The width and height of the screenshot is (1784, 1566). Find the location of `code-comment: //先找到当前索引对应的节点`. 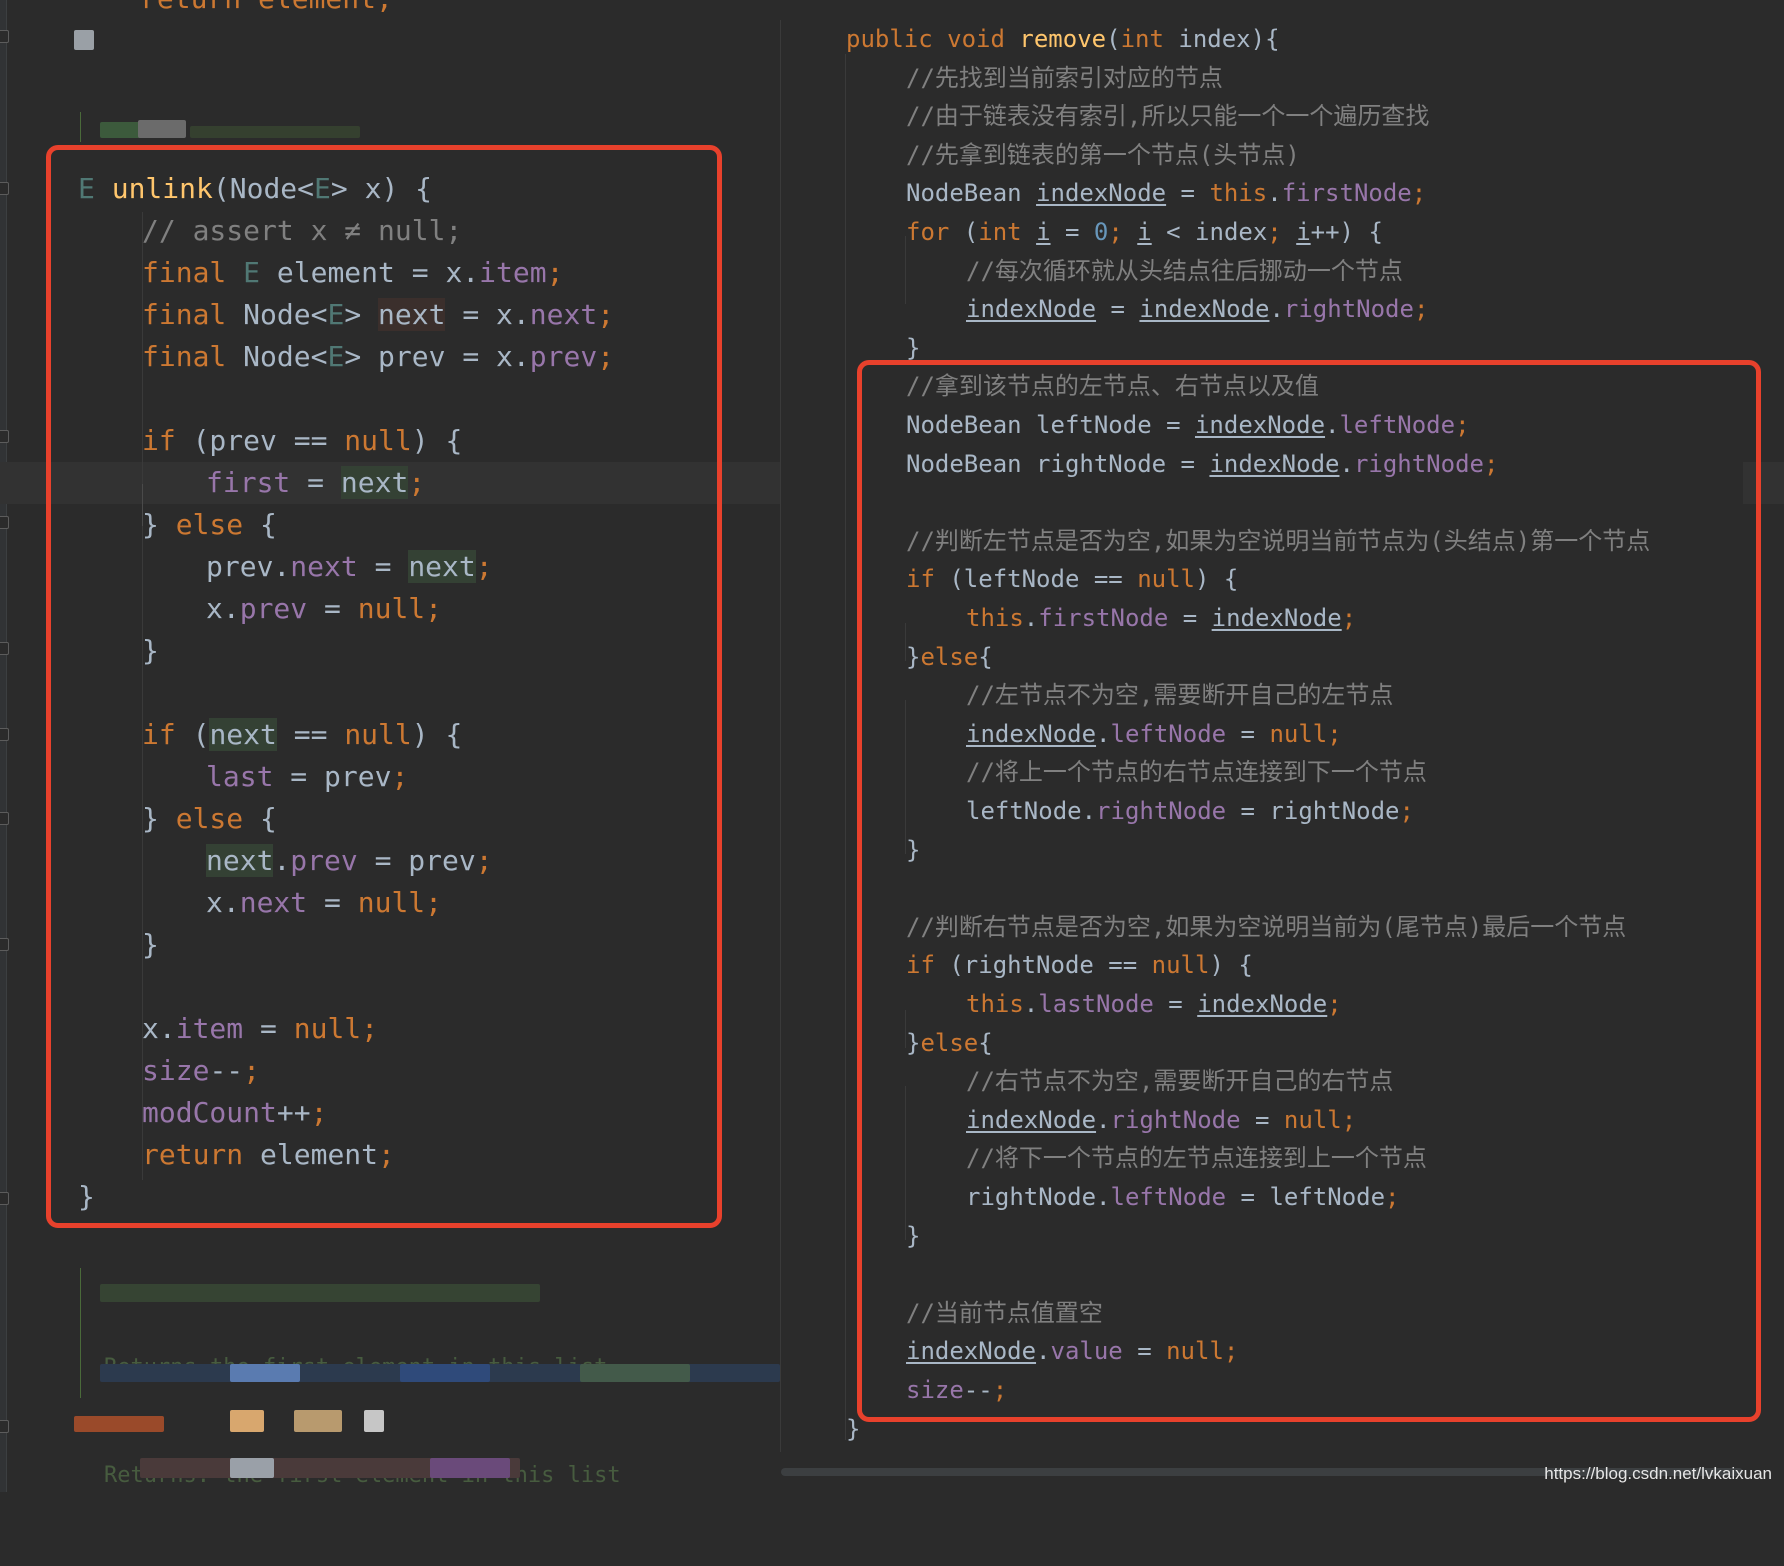

code-comment: //先找到当前索引对应的节点 is located at coordinates (1064, 77).